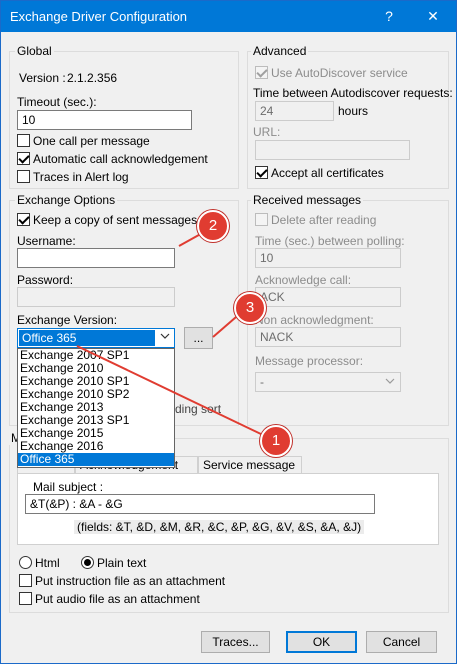 The image size is (457, 665). I want to click on annotation-badge-2: 2, so click(213, 226).